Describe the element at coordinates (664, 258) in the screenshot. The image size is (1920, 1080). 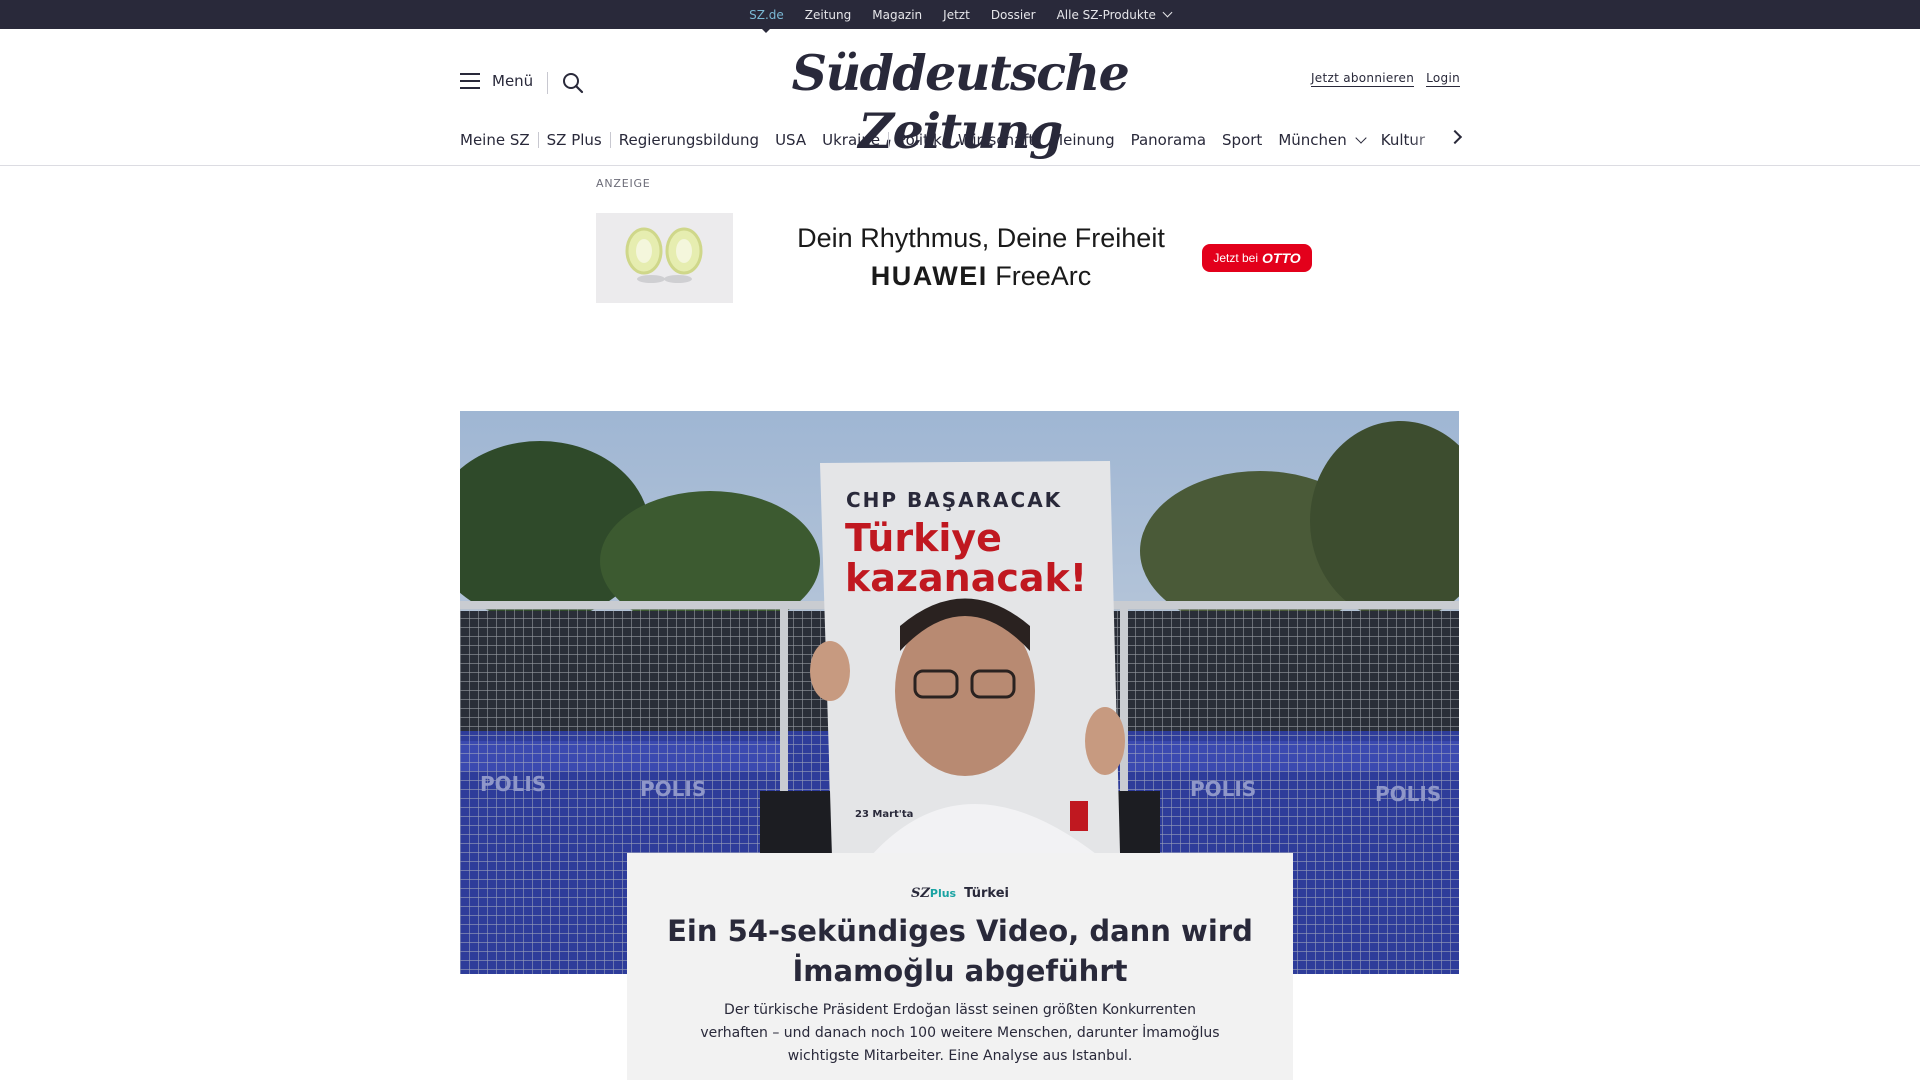
I see `ad-product-image` at that location.